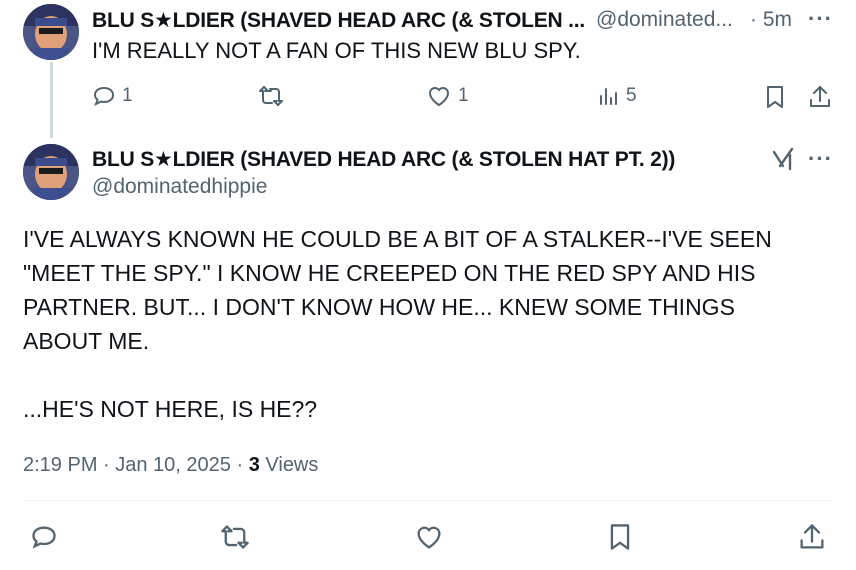  I want to click on share-button-main, so click(812, 537).